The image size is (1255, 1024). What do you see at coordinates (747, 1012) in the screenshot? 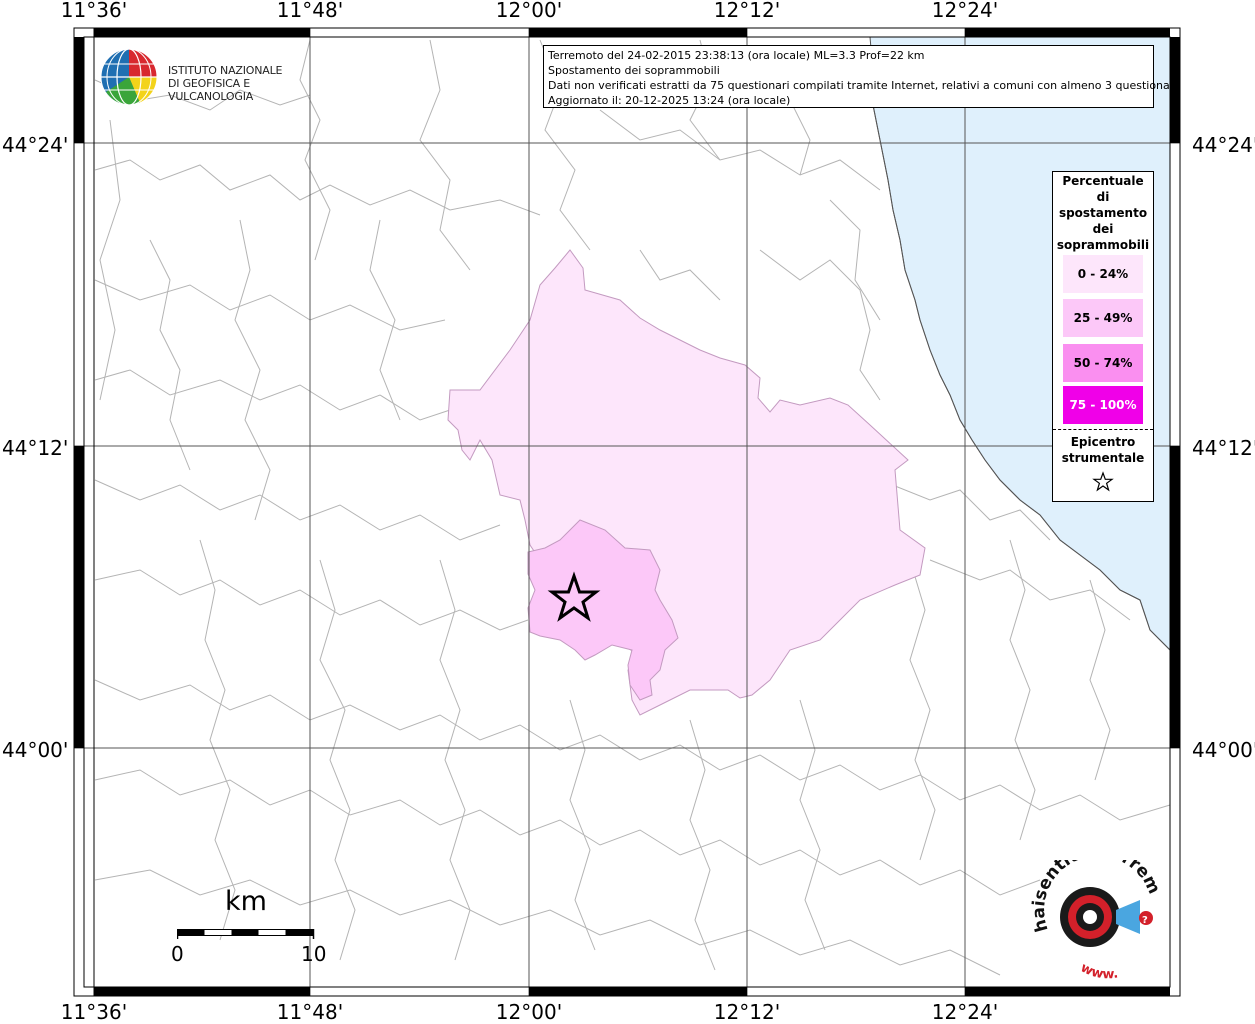
I see `lon-label-bottom-4: 12°12'` at bounding box center [747, 1012].